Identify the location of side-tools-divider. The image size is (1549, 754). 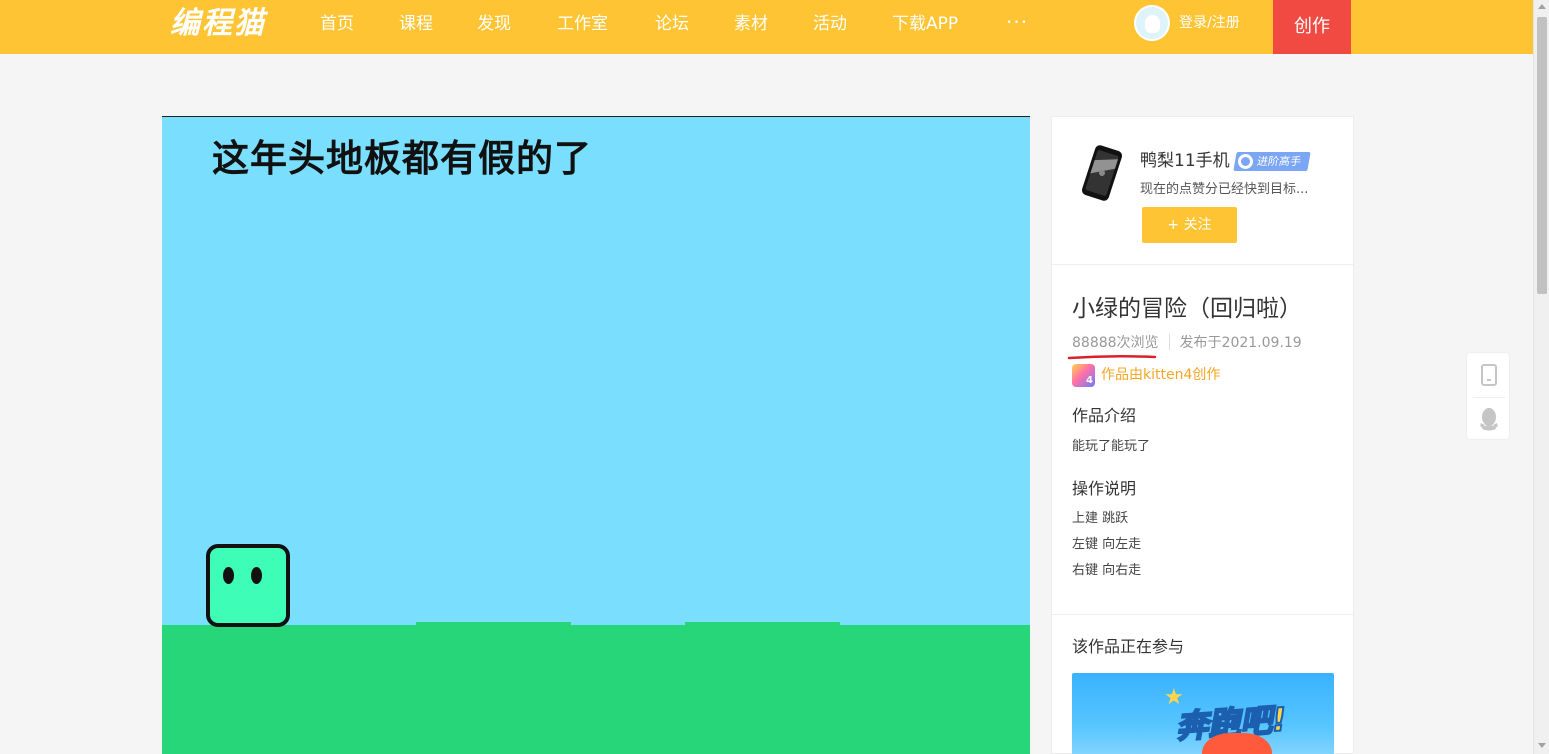
(1489, 397).